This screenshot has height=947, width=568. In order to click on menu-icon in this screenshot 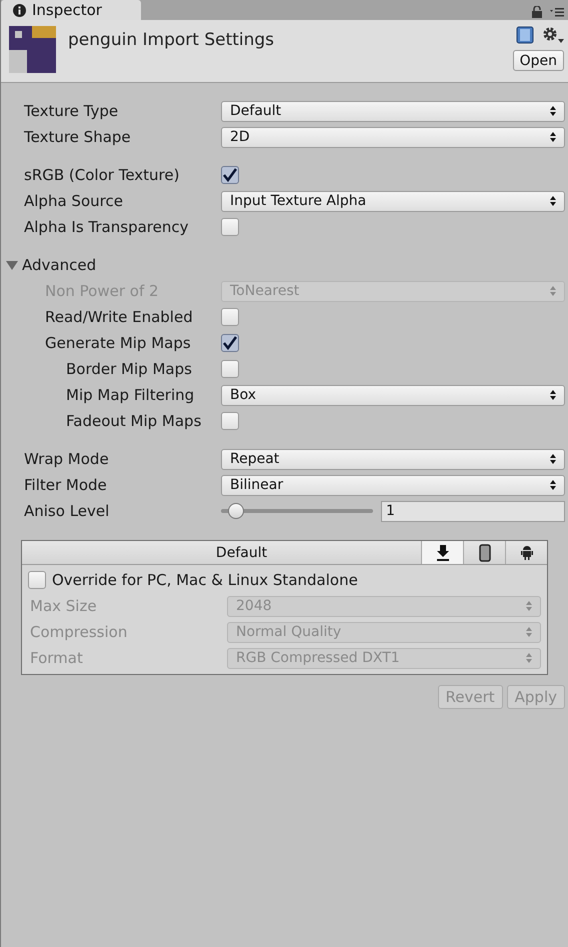, I will do `click(557, 12)`.